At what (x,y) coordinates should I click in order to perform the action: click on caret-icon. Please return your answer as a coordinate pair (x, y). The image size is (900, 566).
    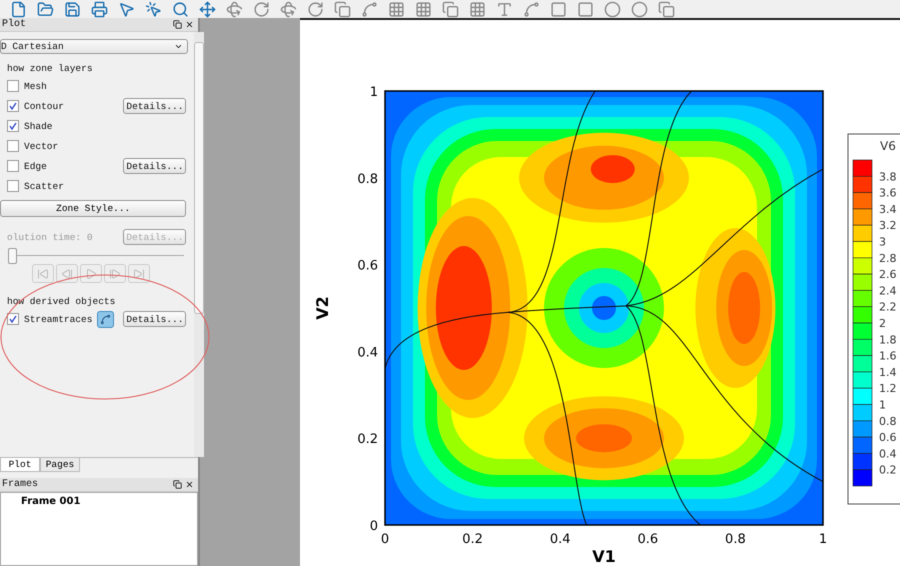
    Looking at the image, I should click on (179, 46).